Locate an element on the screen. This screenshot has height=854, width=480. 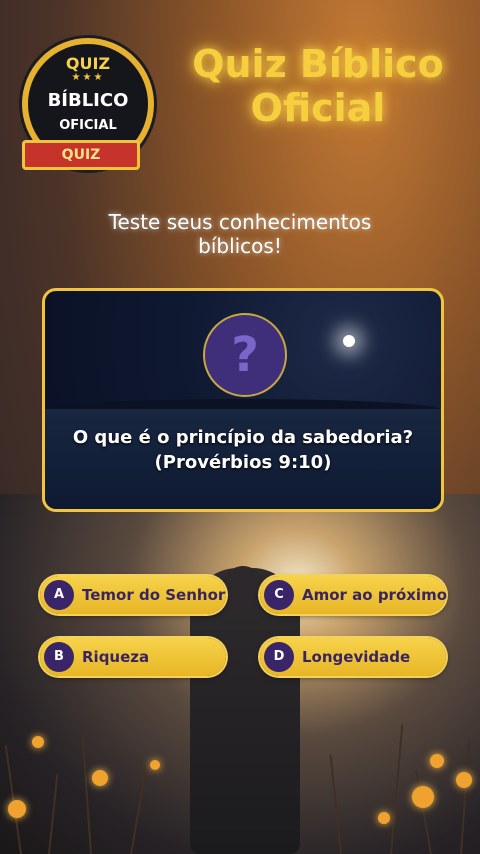
subtitle: Teste seus conhecimentos bíblicos! is located at coordinates (240, 234).